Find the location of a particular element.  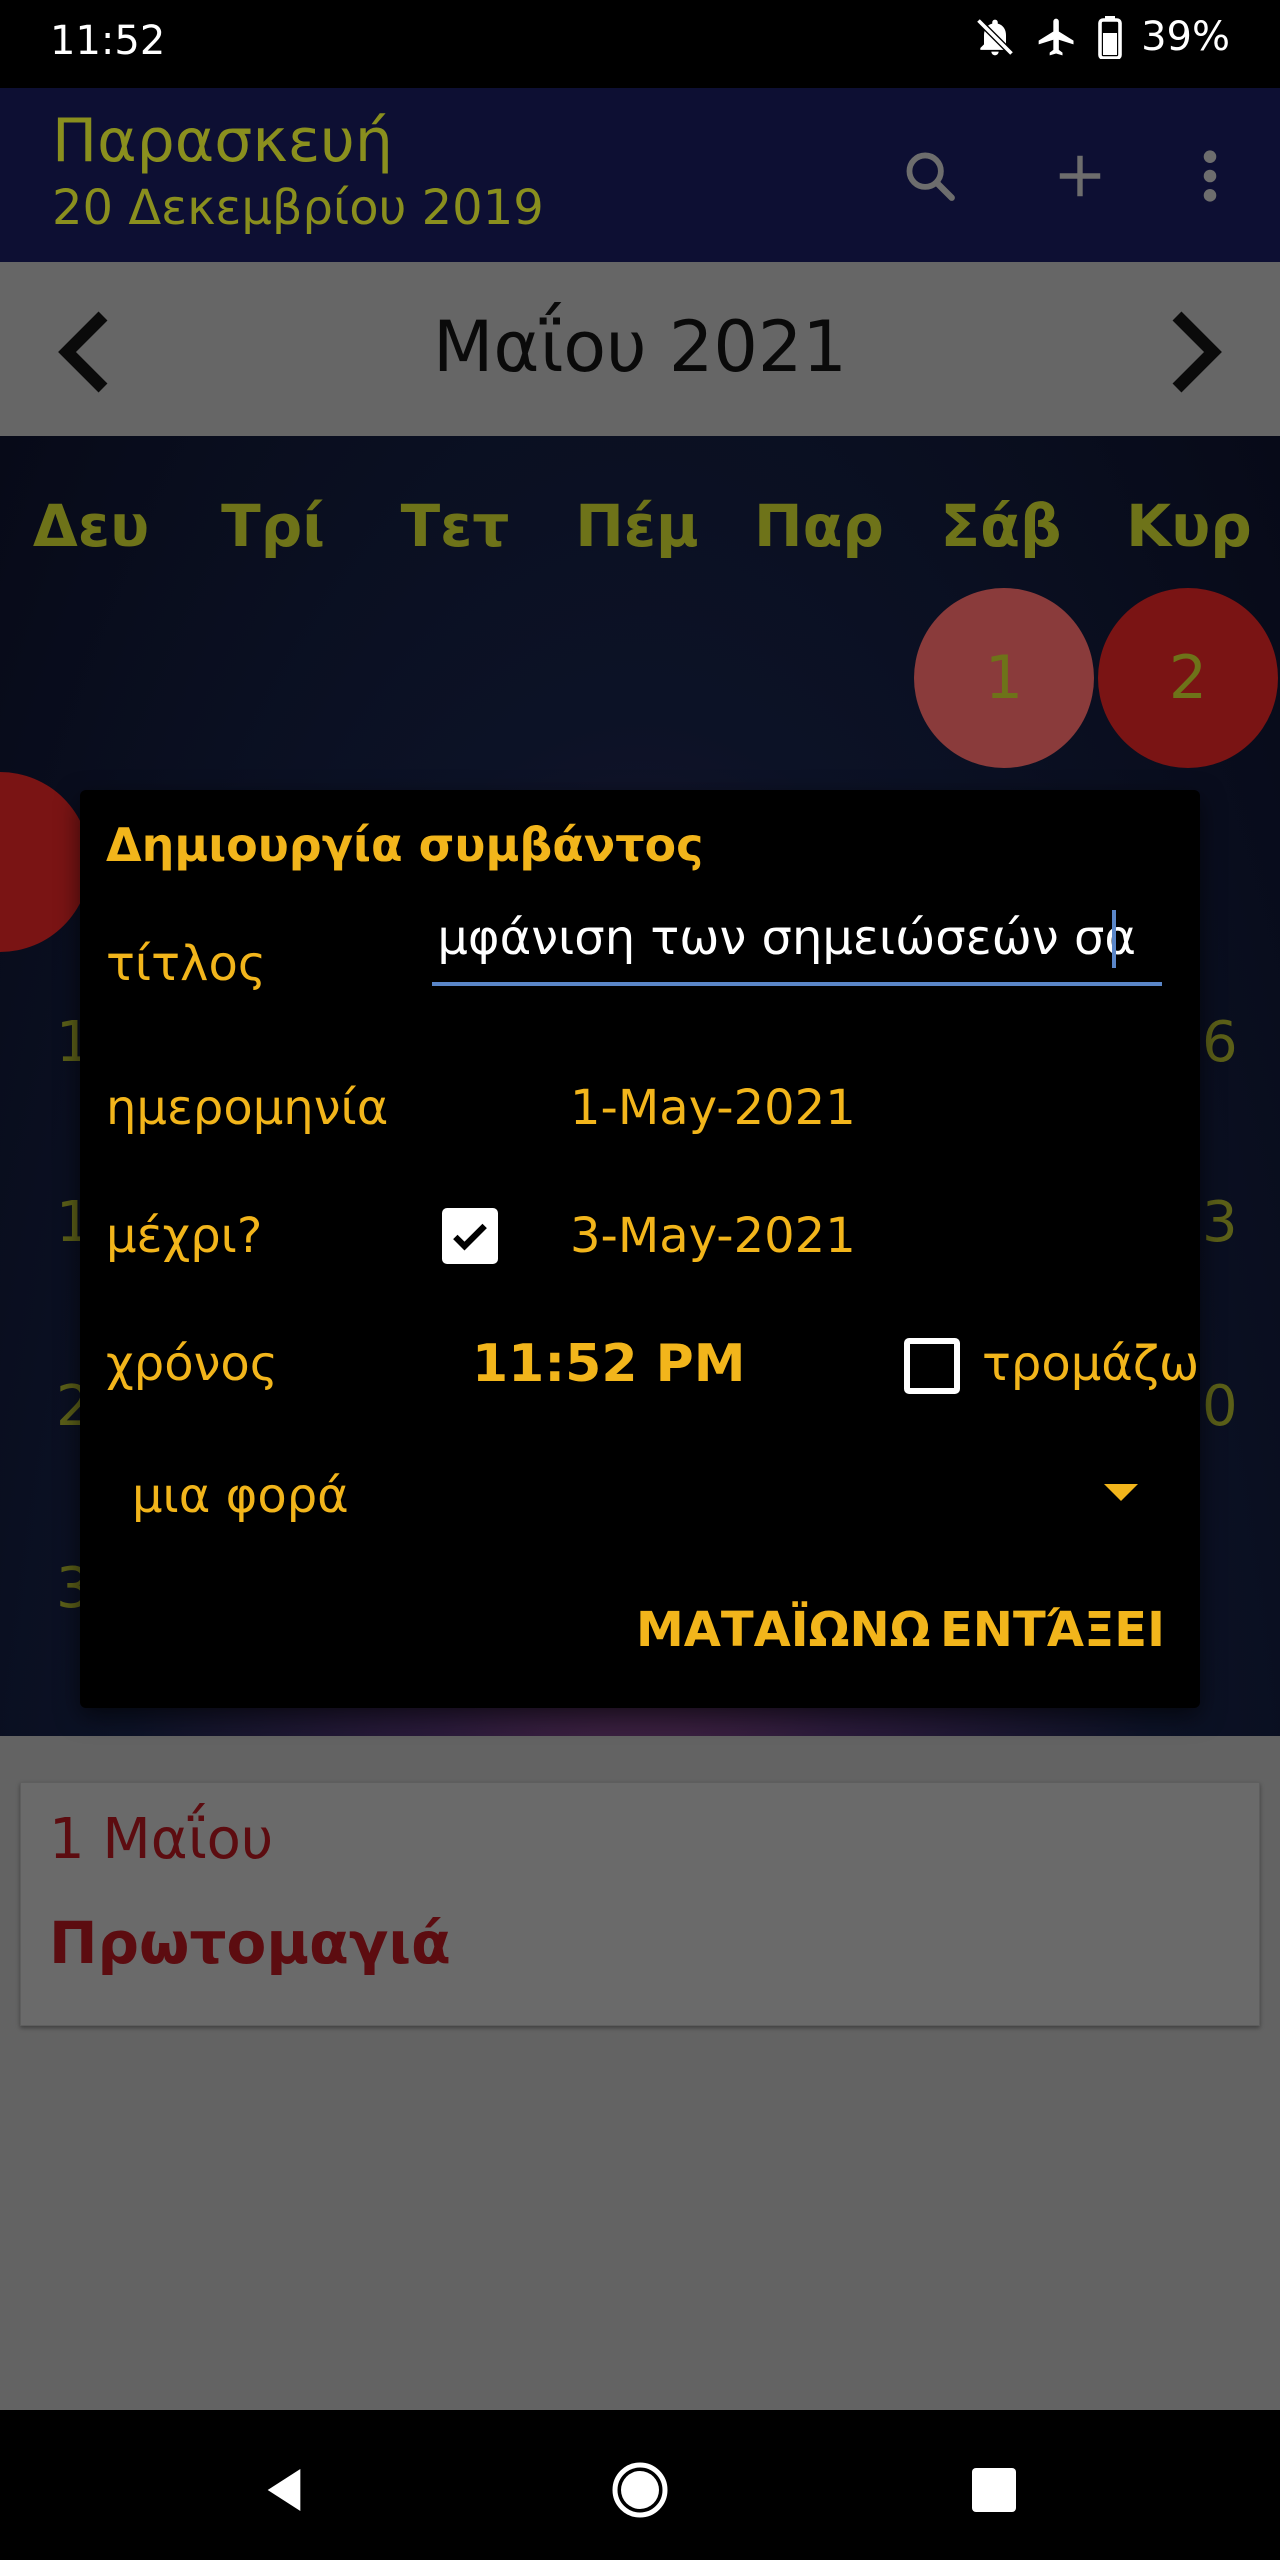

home-icon is located at coordinates (640, 2490).